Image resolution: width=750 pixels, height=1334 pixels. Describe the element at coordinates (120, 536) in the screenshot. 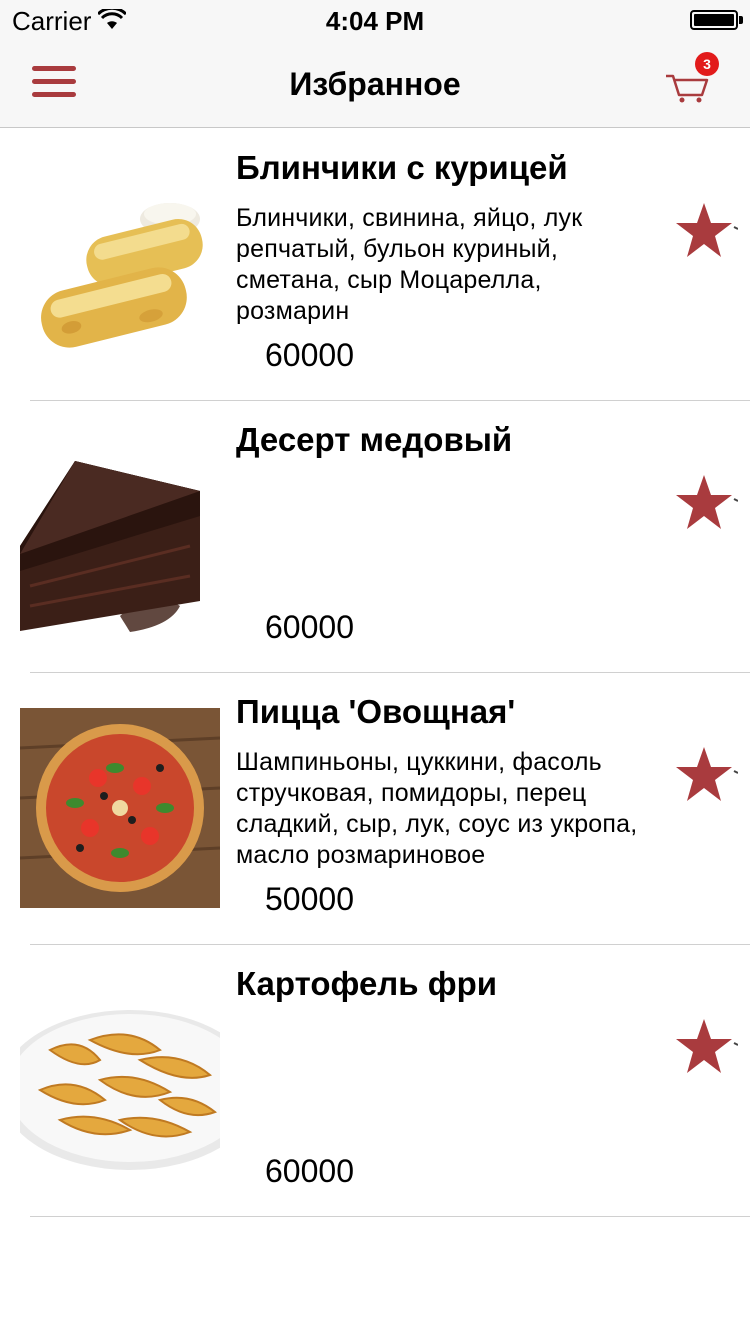

I see `chocolate-cake-image` at that location.